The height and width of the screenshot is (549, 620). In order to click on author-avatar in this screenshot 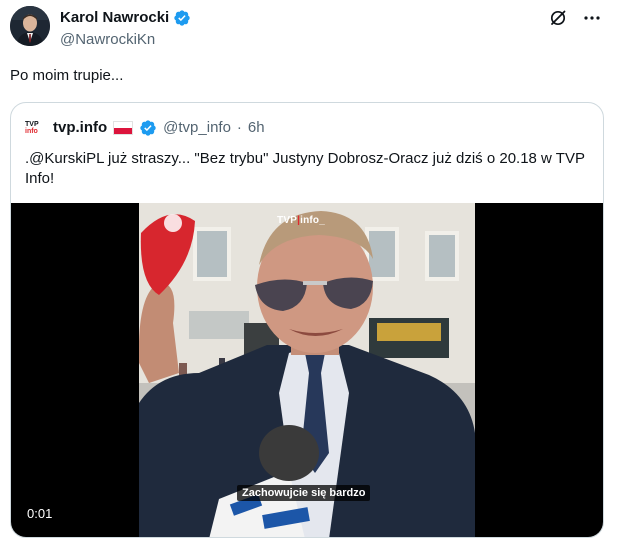, I will do `click(30, 26)`.